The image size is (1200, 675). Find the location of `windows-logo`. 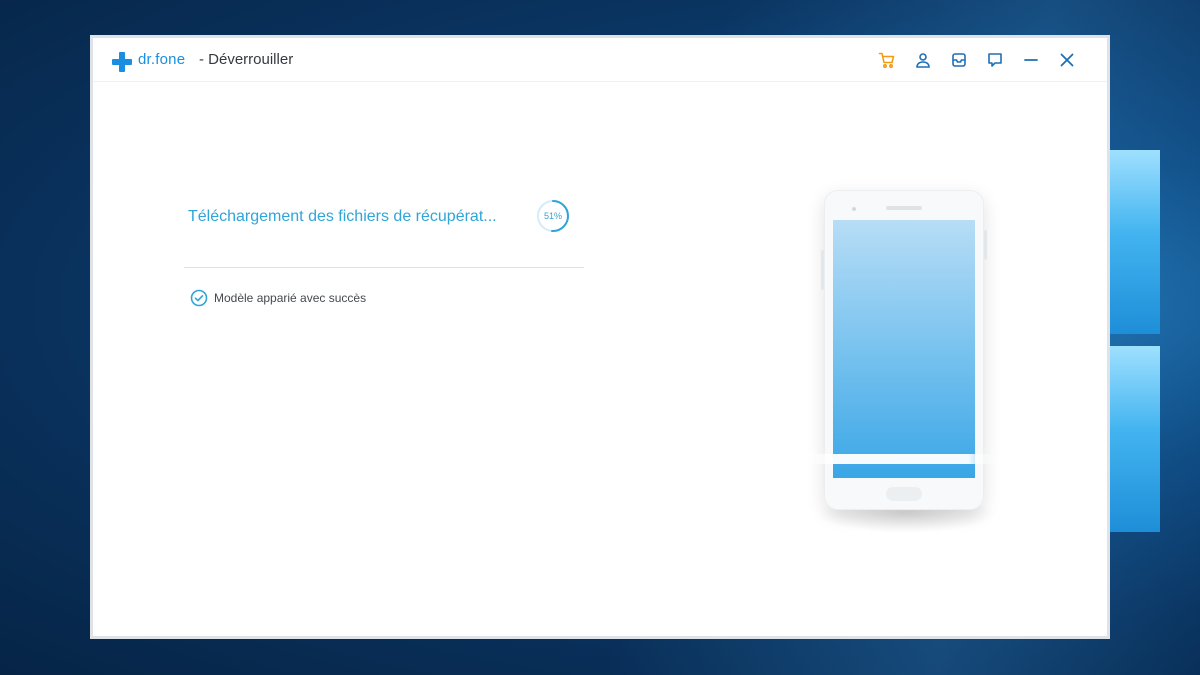

windows-logo is located at coordinates (1134, 336).